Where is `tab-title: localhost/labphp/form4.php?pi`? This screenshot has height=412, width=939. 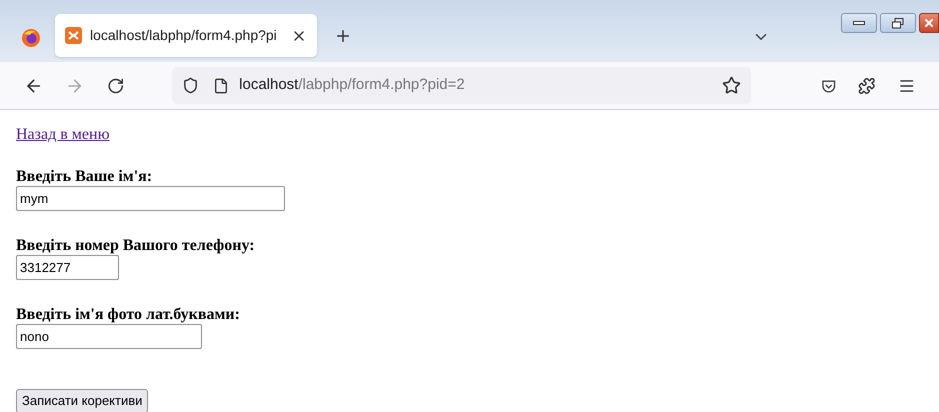
tab-title: localhost/labphp/form4.php?pi is located at coordinates (184, 35).